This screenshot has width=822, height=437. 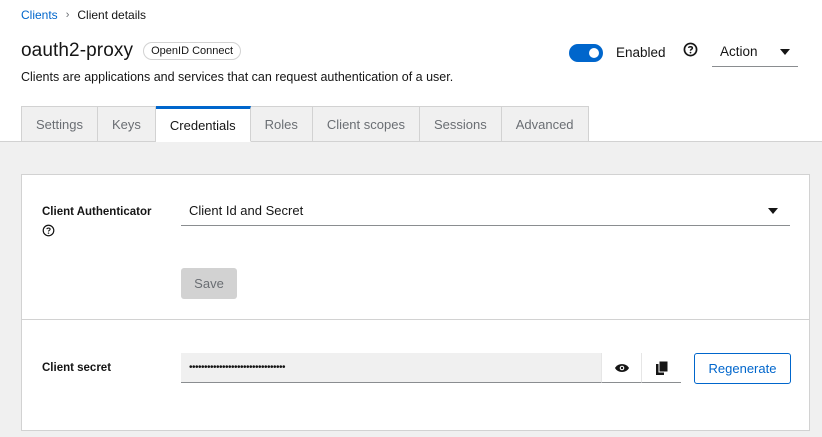 I want to click on action-label: Action, so click(x=739, y=51).